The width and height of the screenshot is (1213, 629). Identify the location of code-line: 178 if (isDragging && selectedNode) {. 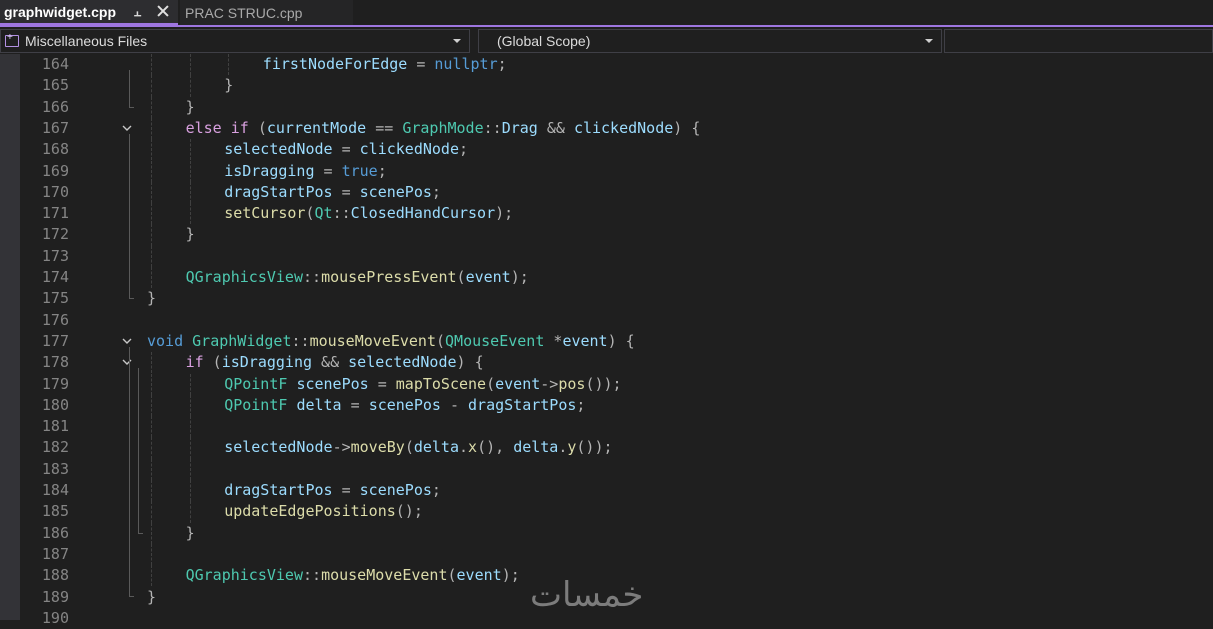
(606, 363).